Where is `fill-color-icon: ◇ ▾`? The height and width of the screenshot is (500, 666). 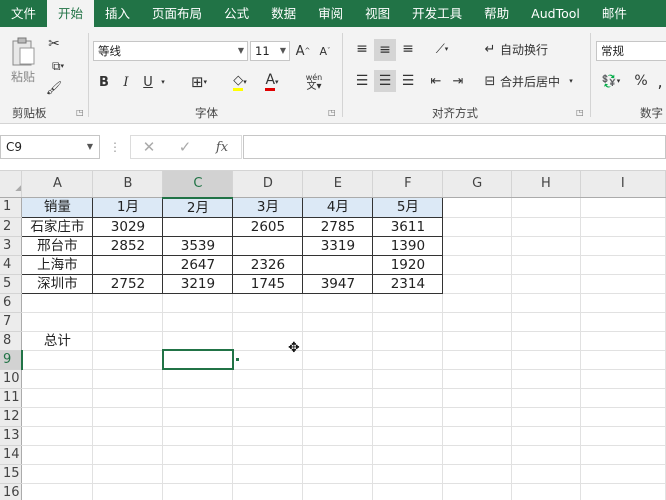
fill-color-icon: ◇ ▾ is located at coordinates (240, 82).